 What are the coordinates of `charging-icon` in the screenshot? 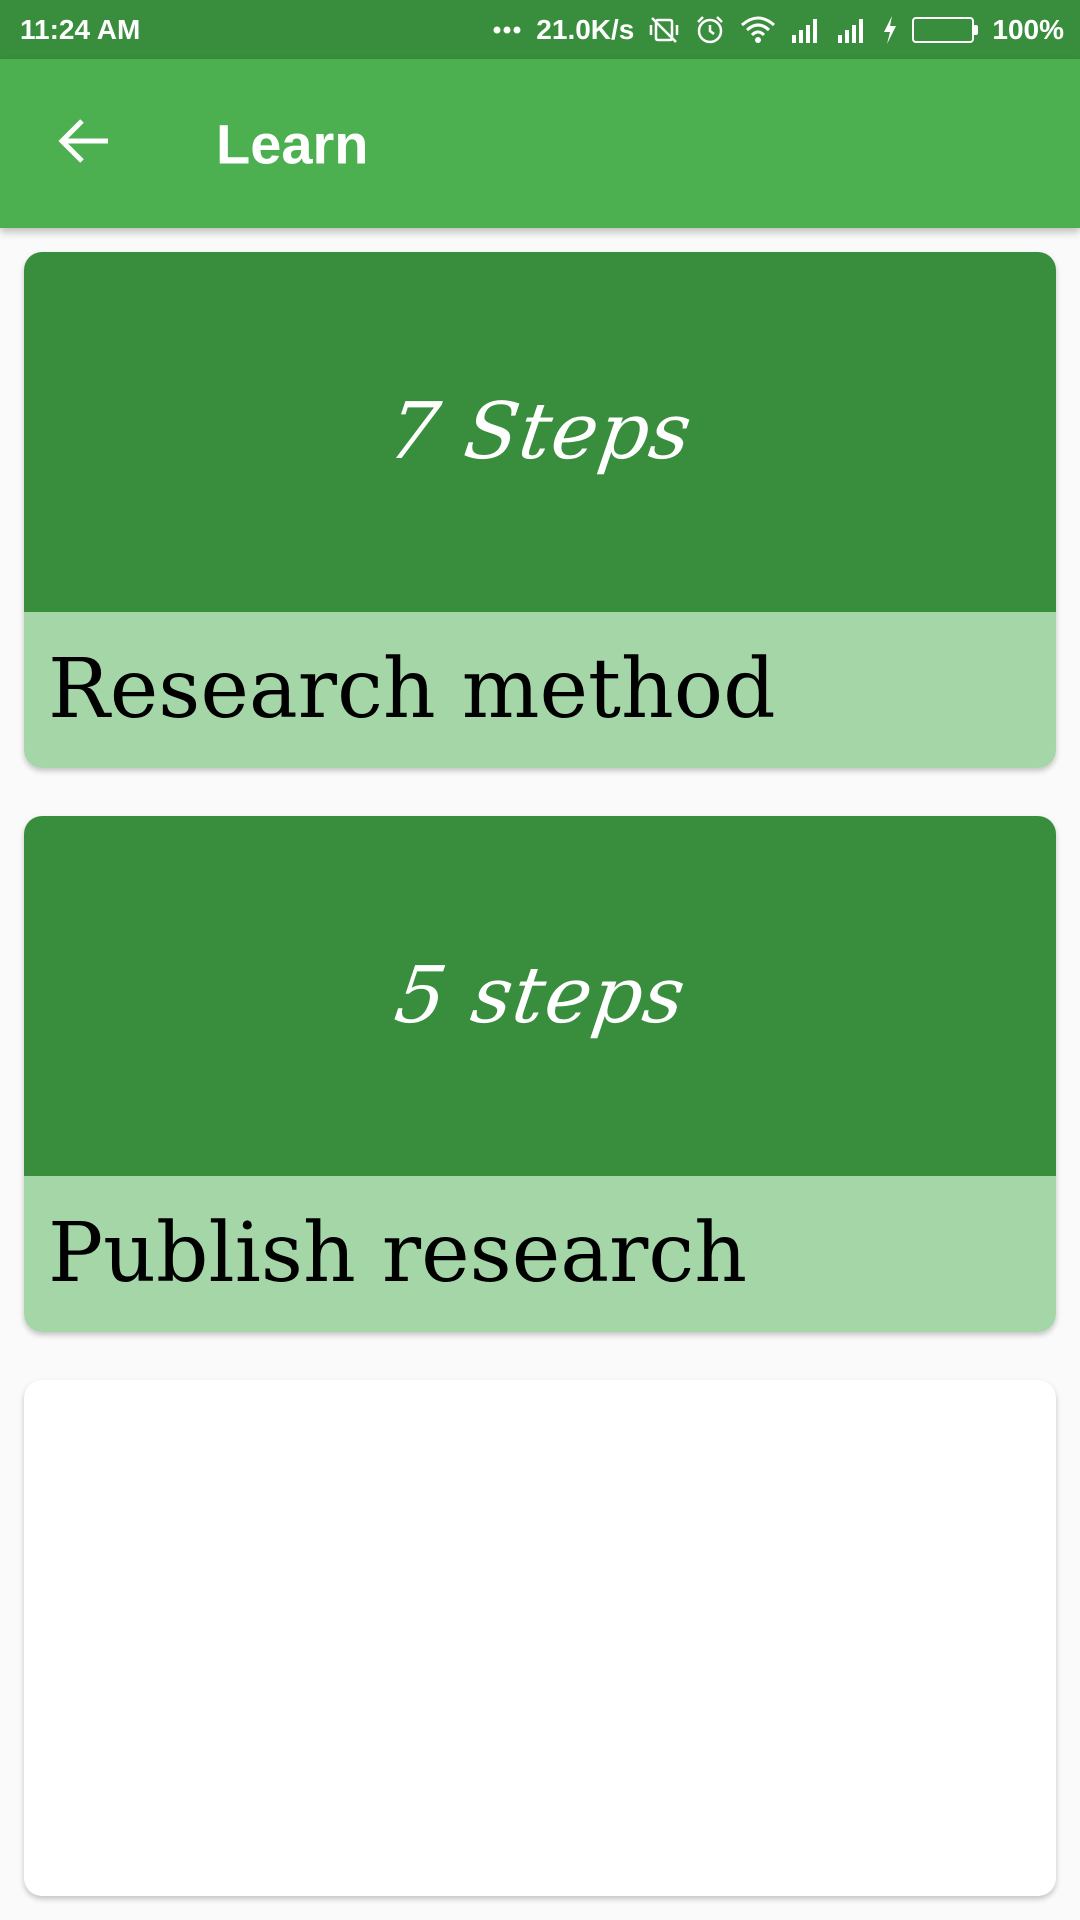 It's located at (890, 29).